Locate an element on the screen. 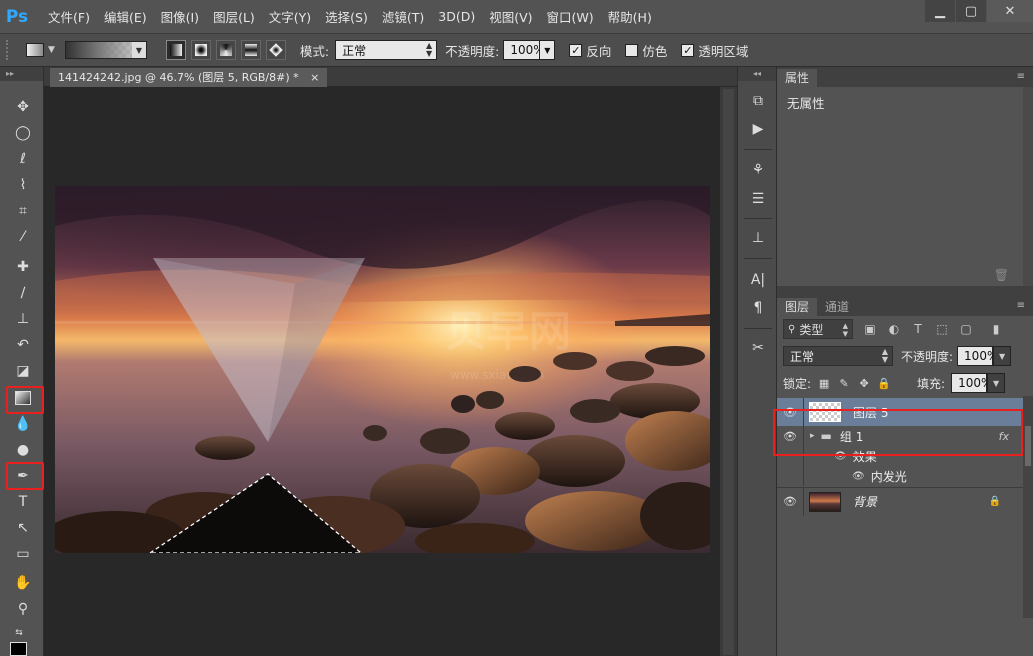  reflected-gradient-icon is located at coordinates (250, 50).